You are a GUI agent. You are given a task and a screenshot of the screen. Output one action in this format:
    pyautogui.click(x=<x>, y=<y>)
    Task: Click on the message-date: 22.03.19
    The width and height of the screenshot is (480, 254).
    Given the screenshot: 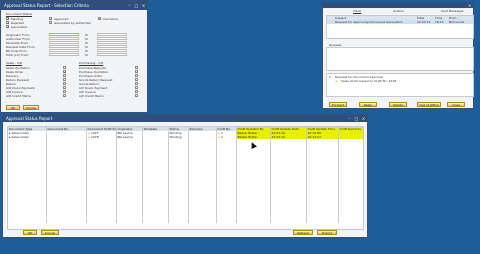 What is the action you would take?
    pyautogui.click(x=424, y=22)
    